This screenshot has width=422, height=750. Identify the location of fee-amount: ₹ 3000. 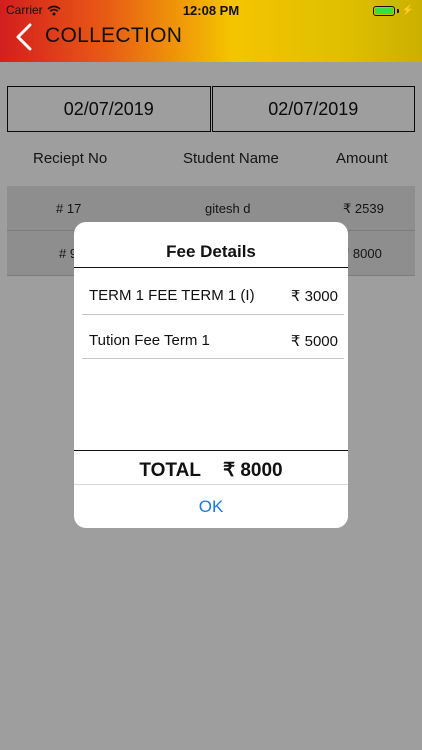
(314, 296).